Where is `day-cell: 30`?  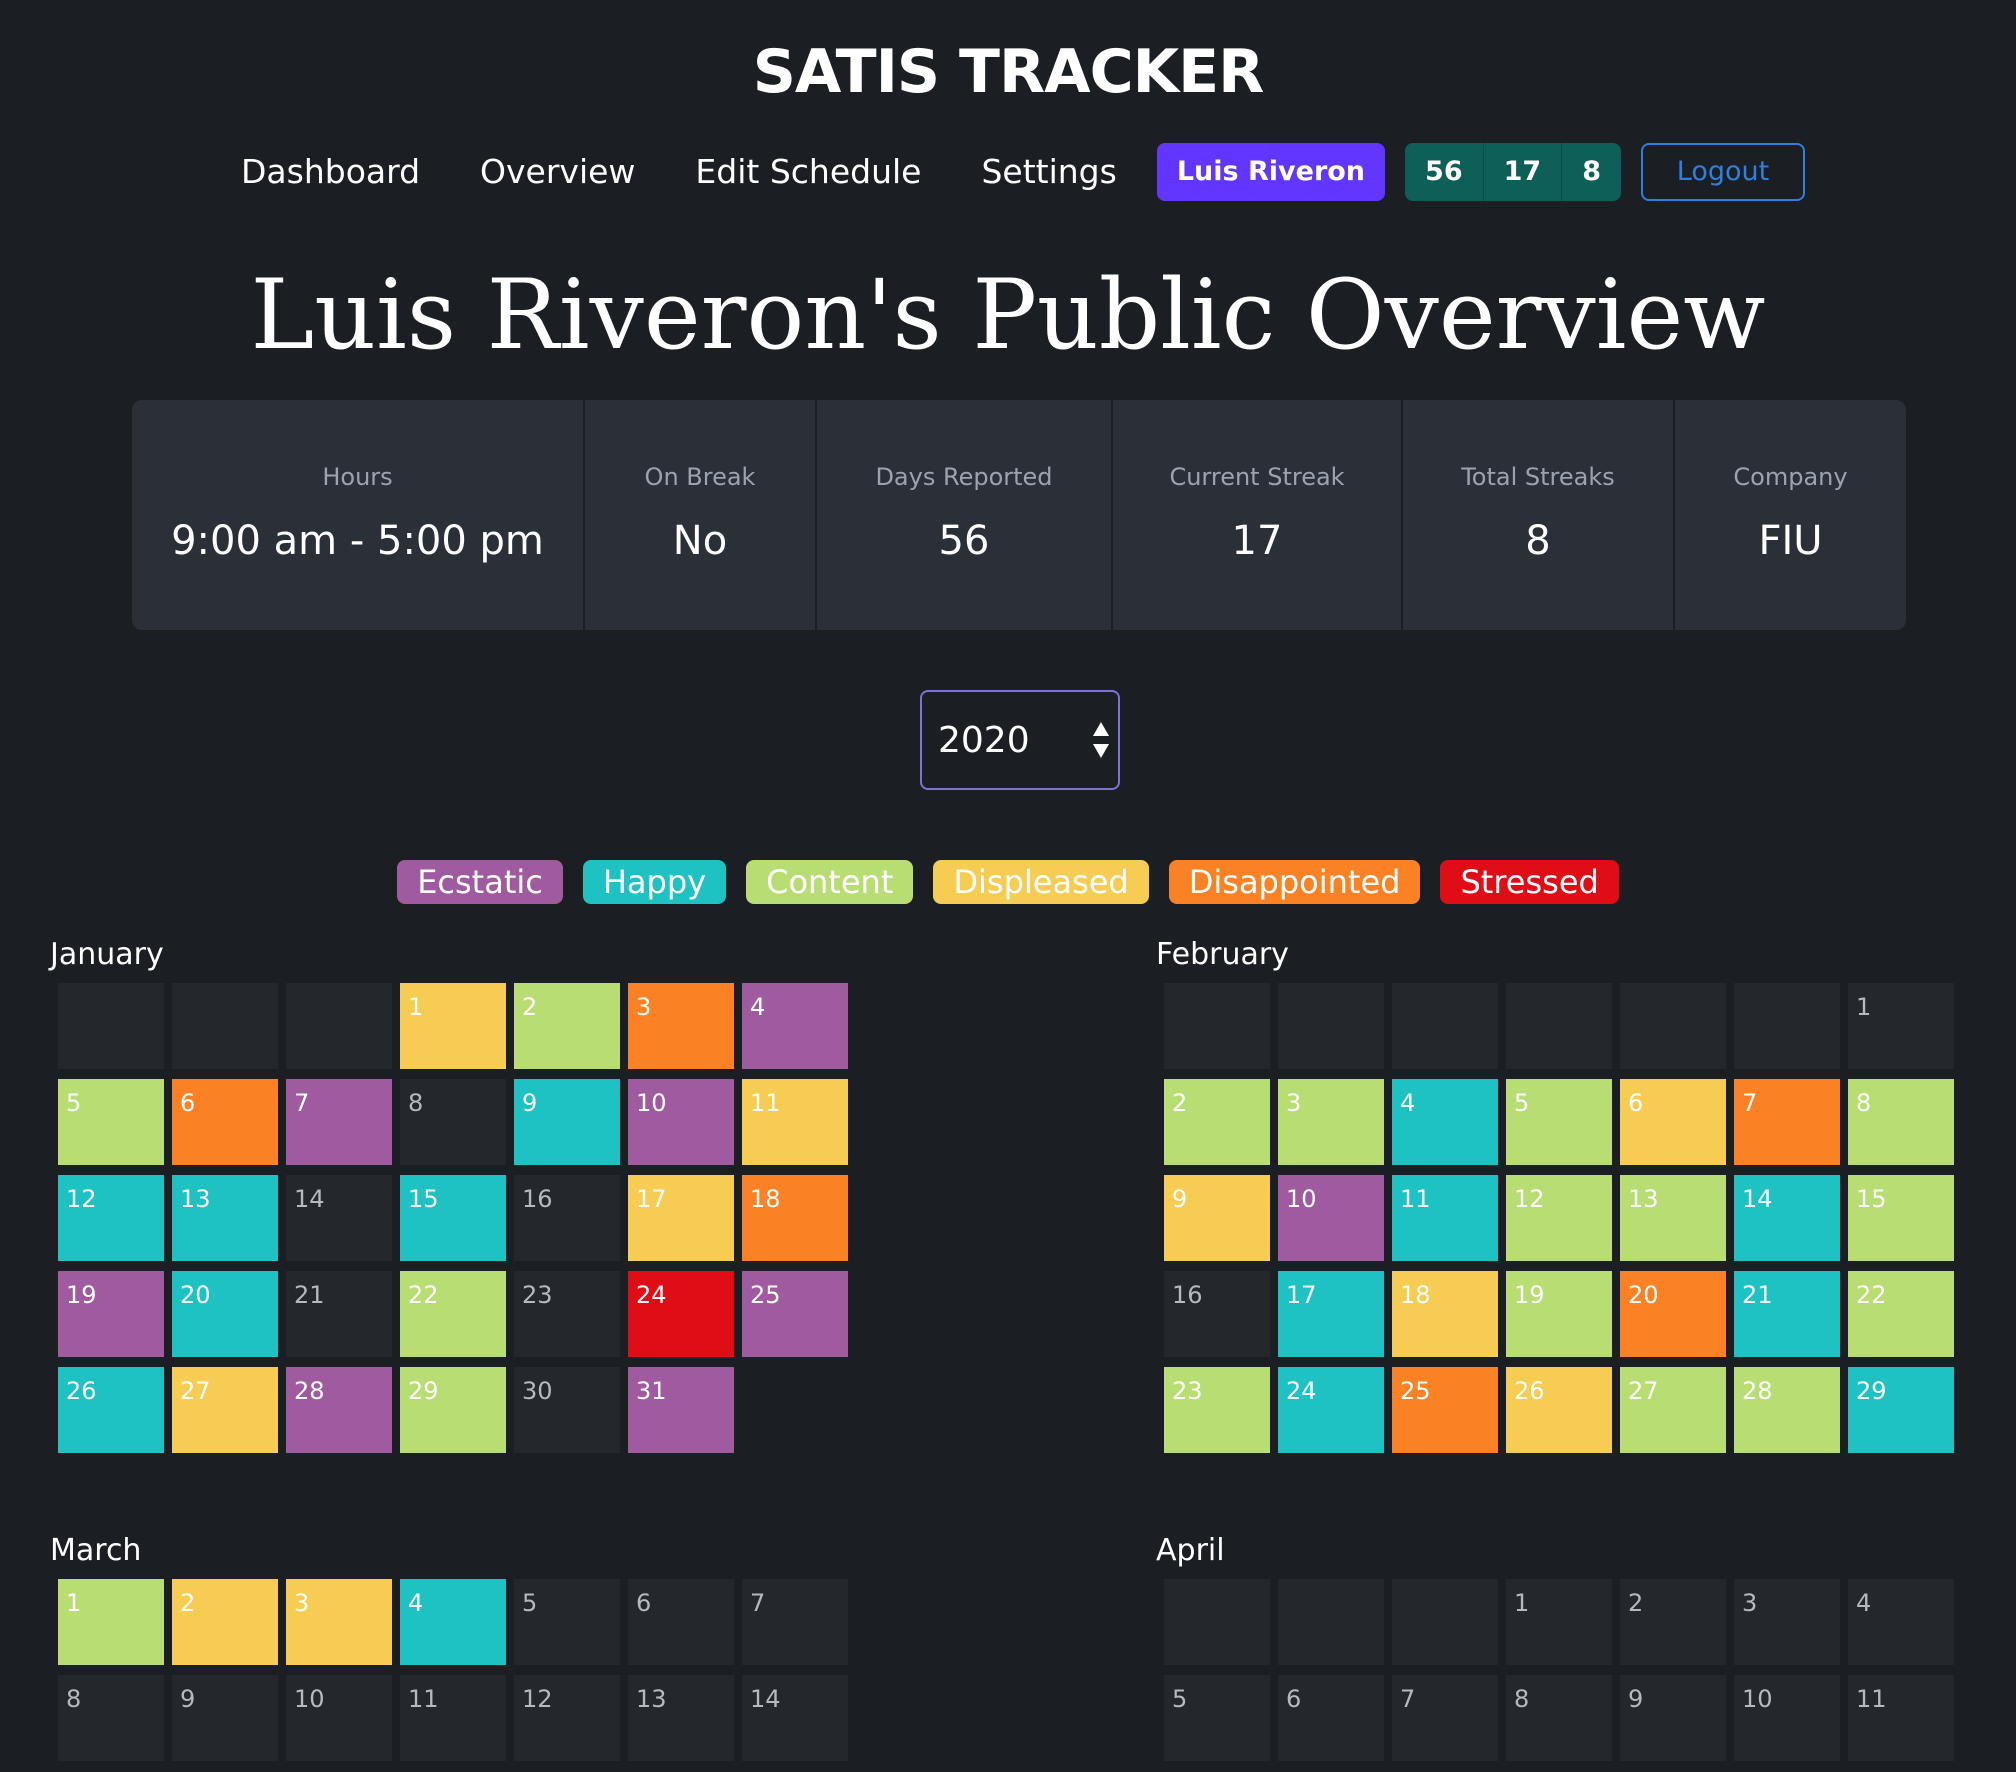
day-cell: 30 is located at coordinates (567, 1410).